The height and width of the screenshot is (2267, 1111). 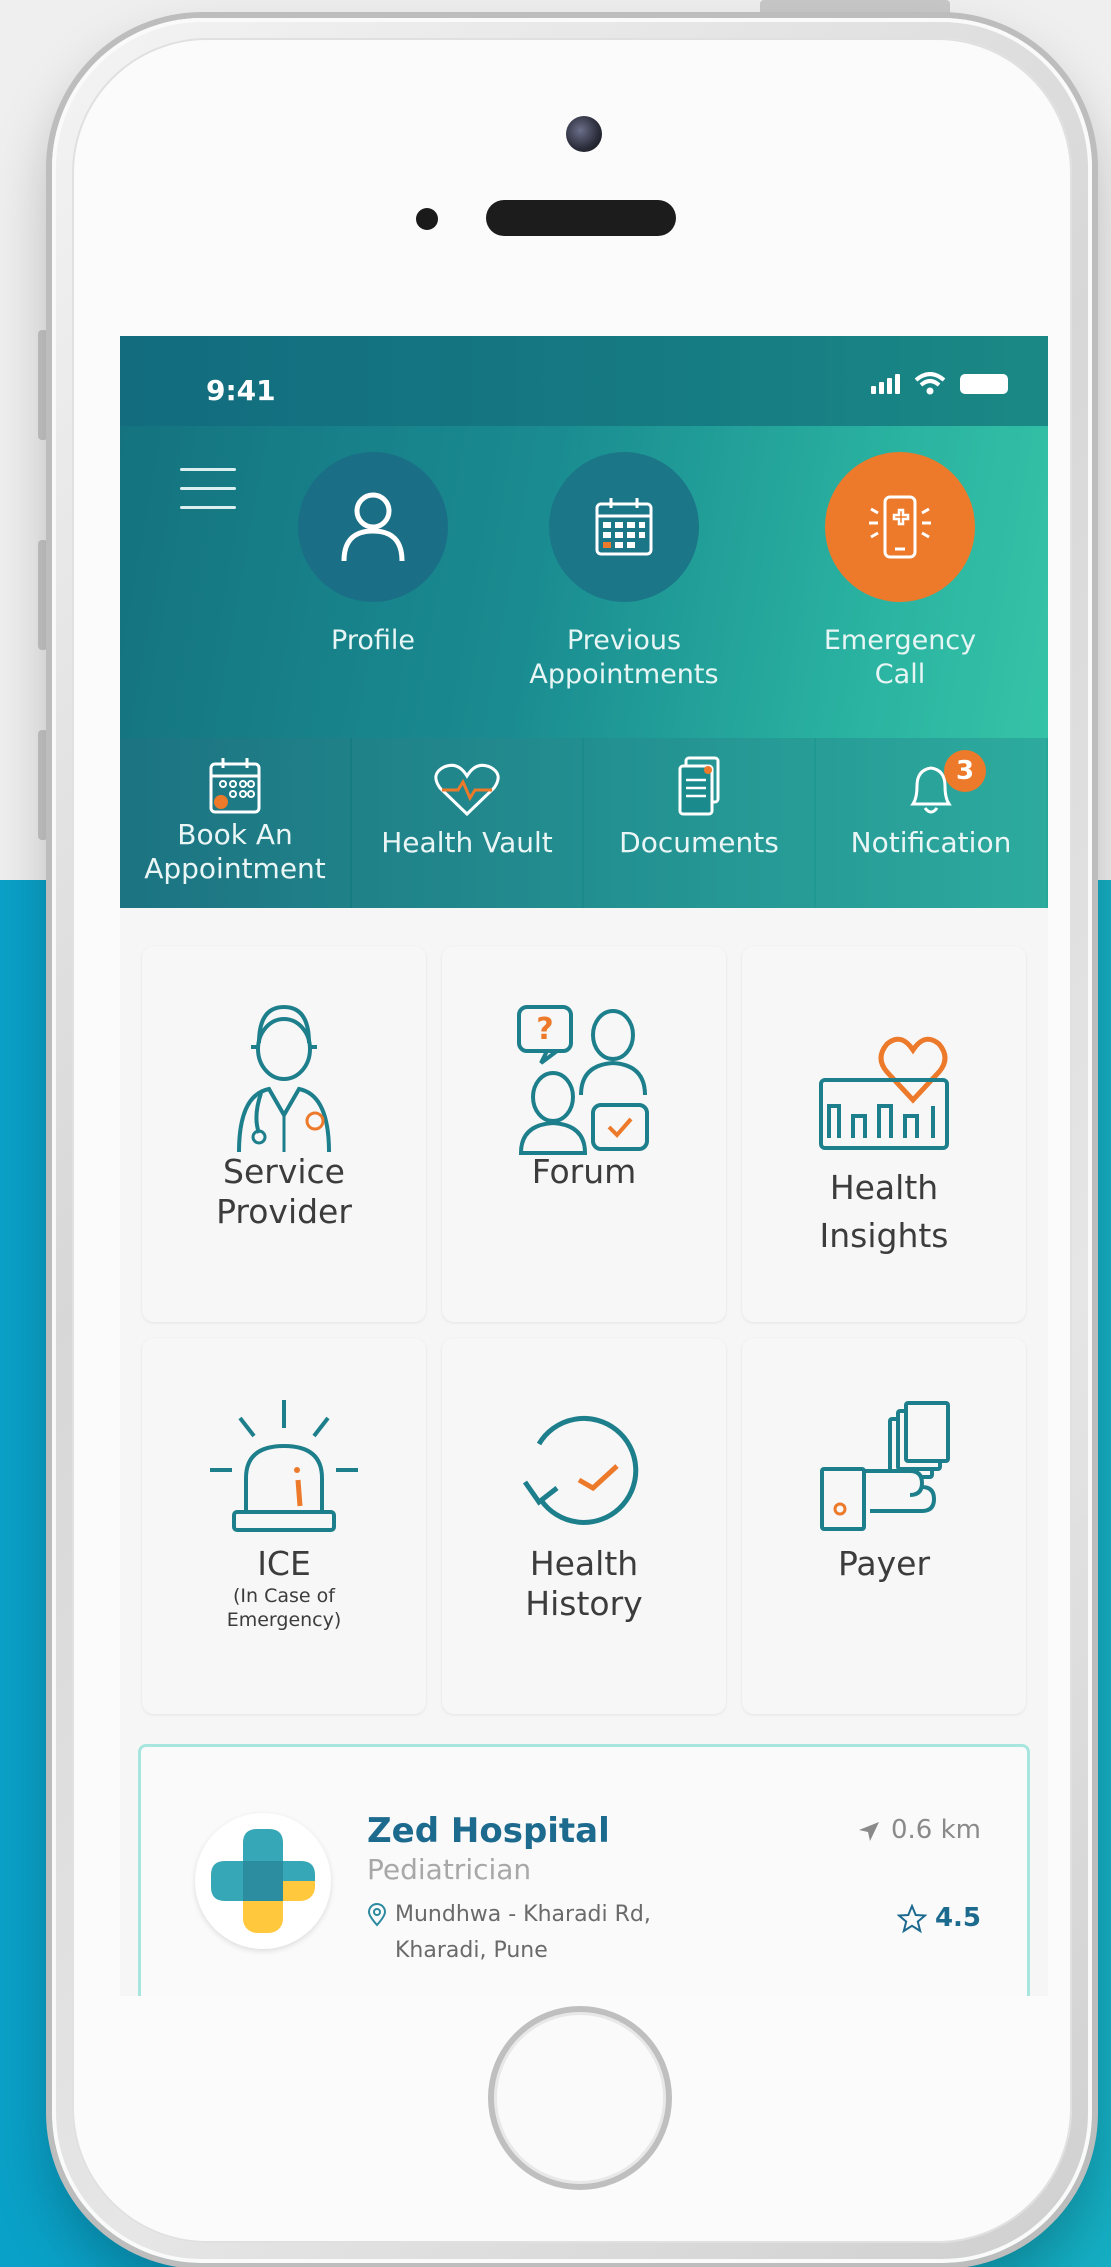 What do you see at coordinates (43, 385) in the screenshot?
I see `silent-switch` at bounding box center [43, 385].